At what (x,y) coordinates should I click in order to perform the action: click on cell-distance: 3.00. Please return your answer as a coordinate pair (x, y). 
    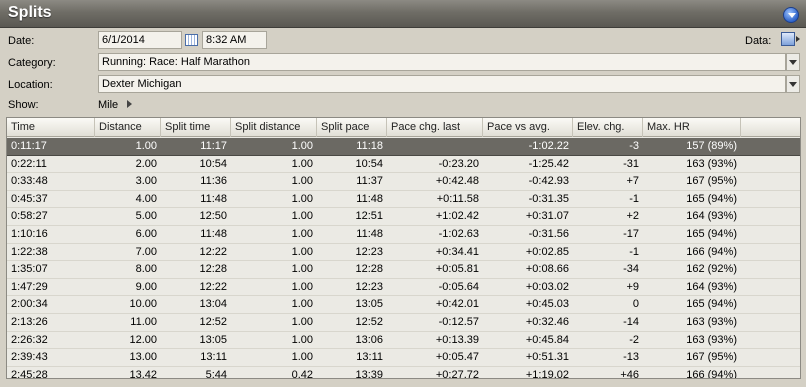
    Looking at the image, I should click on (146, 181).